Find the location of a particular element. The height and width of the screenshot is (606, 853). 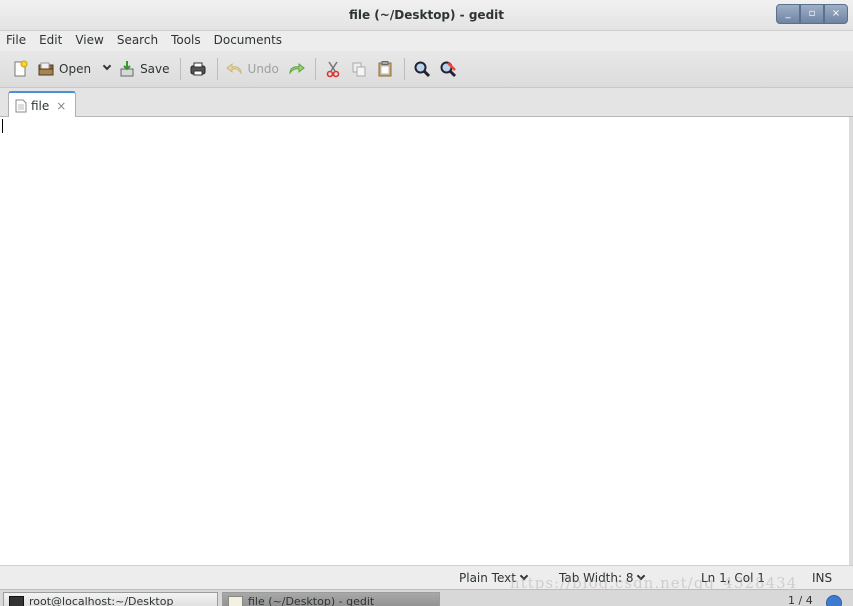

find-button is located at coordinates (422, 69).